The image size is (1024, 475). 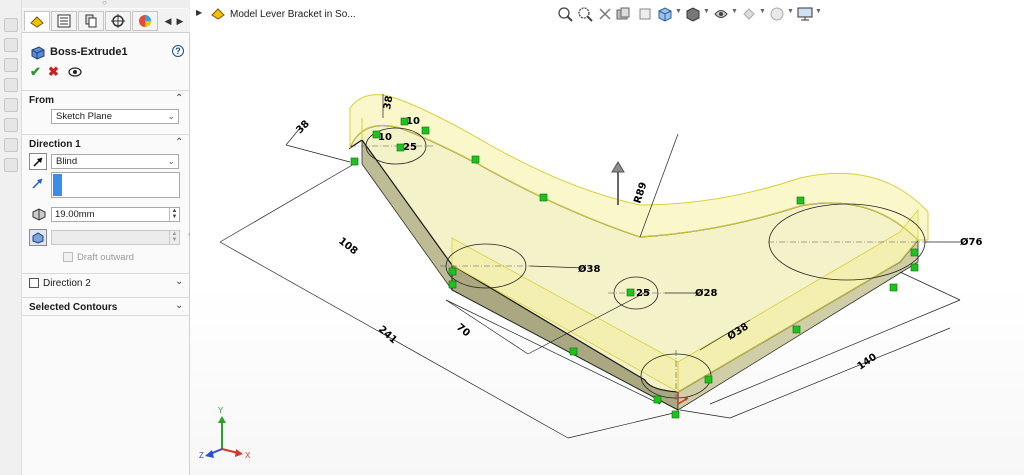 I want to click on hole-wizard-icon, so click(x=11, y=145).